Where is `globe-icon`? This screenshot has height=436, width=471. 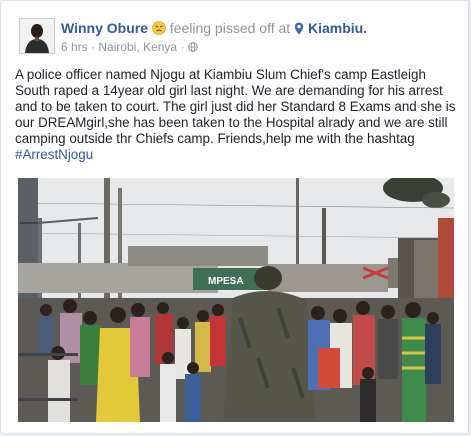 globe-icon is located at coordinates (192, 47).